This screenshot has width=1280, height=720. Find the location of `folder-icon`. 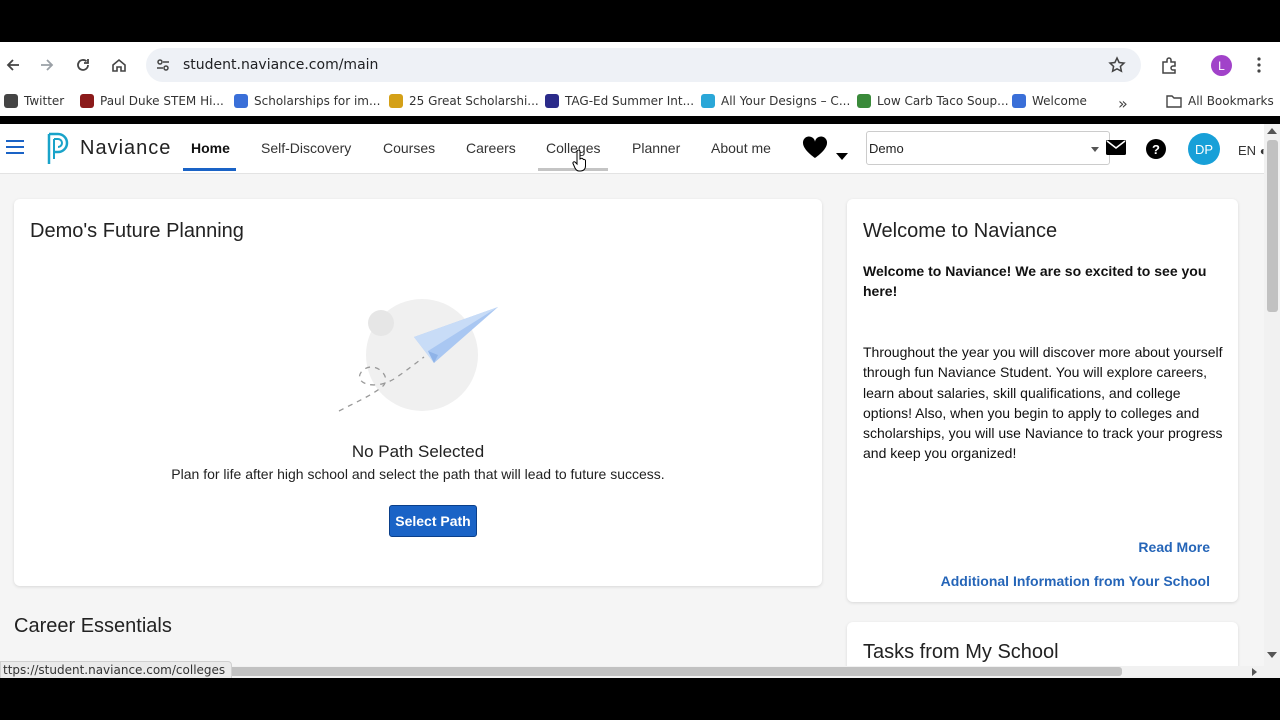

folder-icon is located at coordinates (1174, 101).